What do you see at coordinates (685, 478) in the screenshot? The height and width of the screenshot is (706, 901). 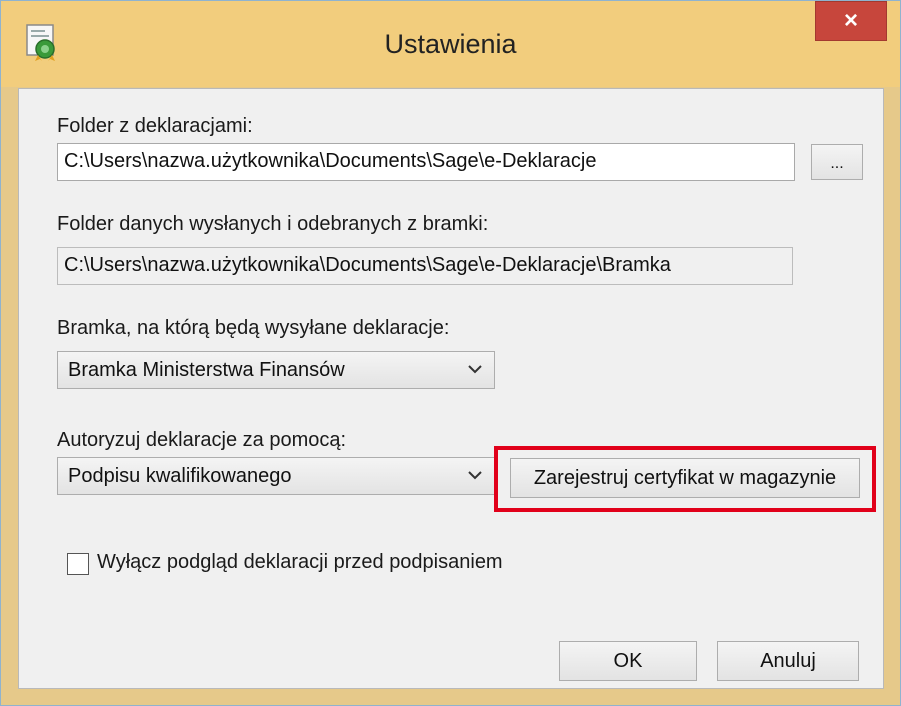 I see `register-certificate-button: Zarejestruj certyfikat w magazynie` at bounding box center [685, 478].